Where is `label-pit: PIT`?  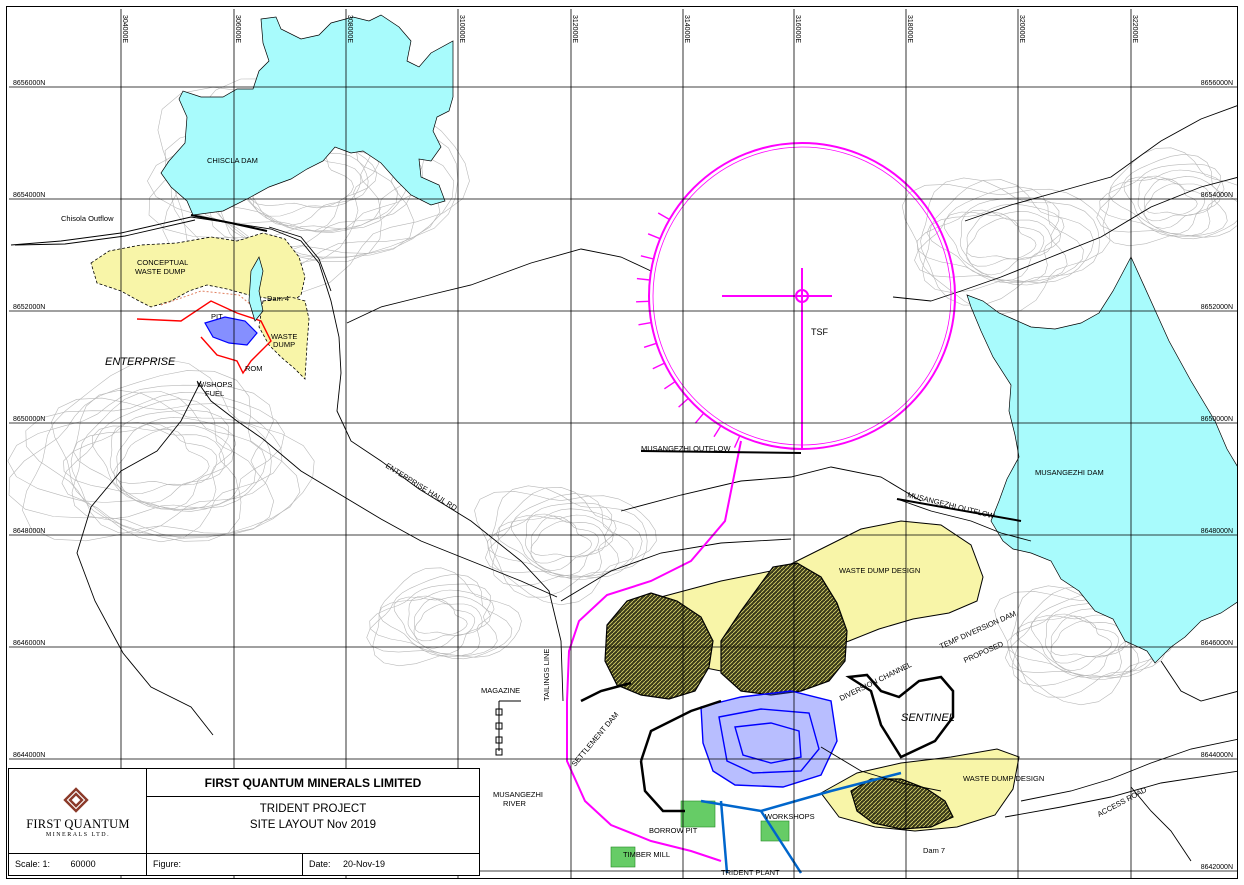 label-pit: PIT is located at coordinates (217, 316).